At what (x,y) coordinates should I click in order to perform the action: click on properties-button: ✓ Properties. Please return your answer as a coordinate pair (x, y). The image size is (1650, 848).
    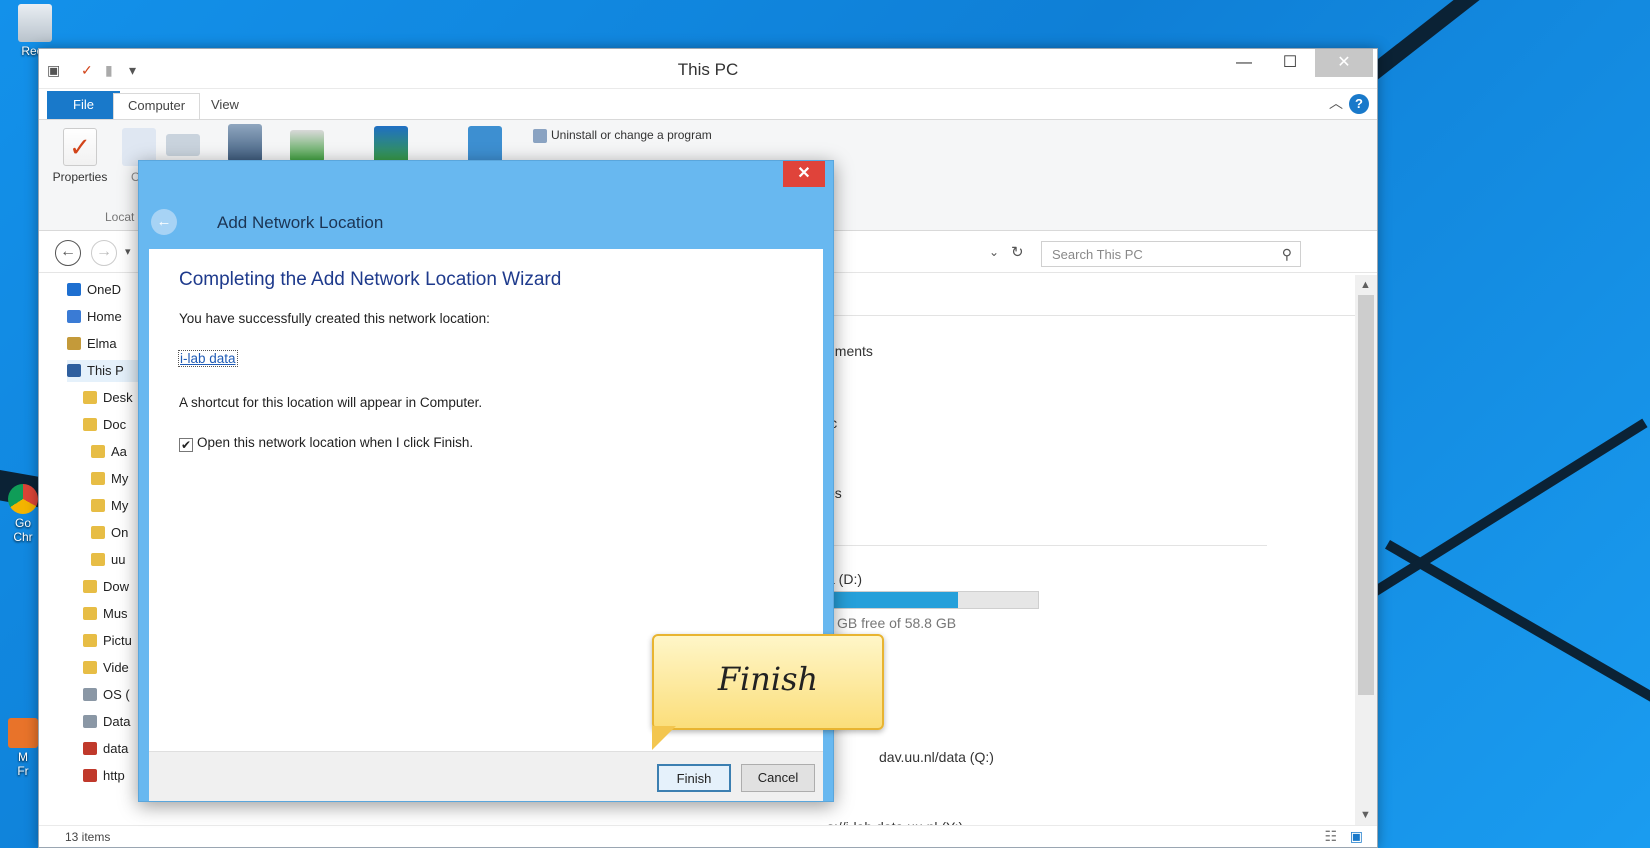
    Looking at the image, I should click on (80, 156).